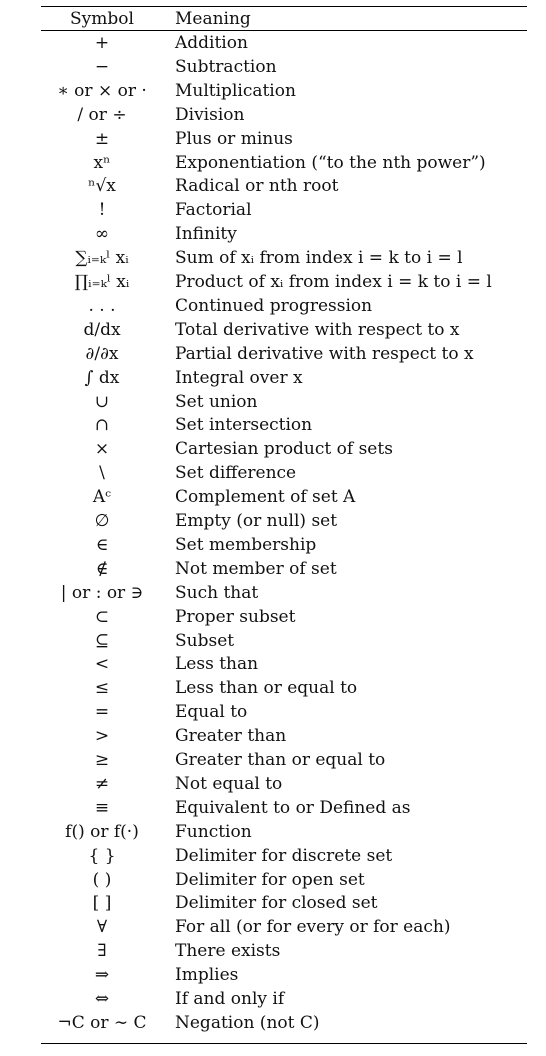  I want to click on symbol-cell: ∫ dx, so click(102, 377).